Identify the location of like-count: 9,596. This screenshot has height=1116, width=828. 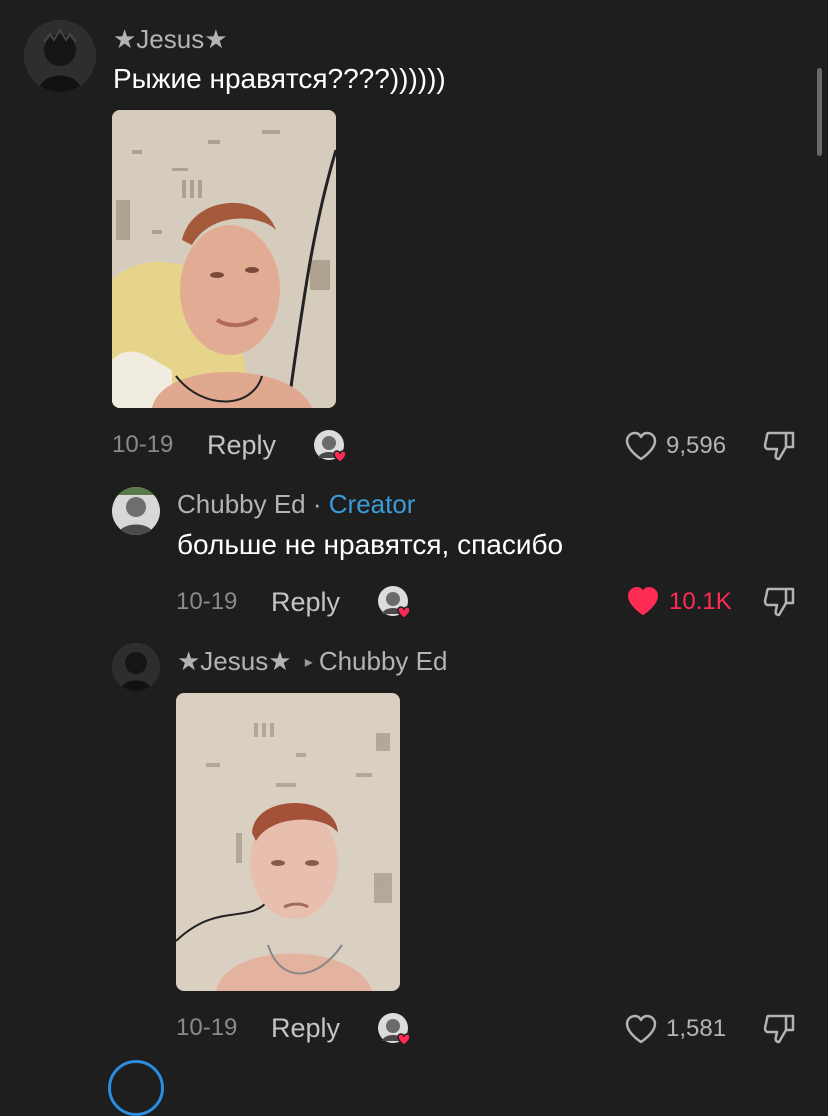
(696, 445).